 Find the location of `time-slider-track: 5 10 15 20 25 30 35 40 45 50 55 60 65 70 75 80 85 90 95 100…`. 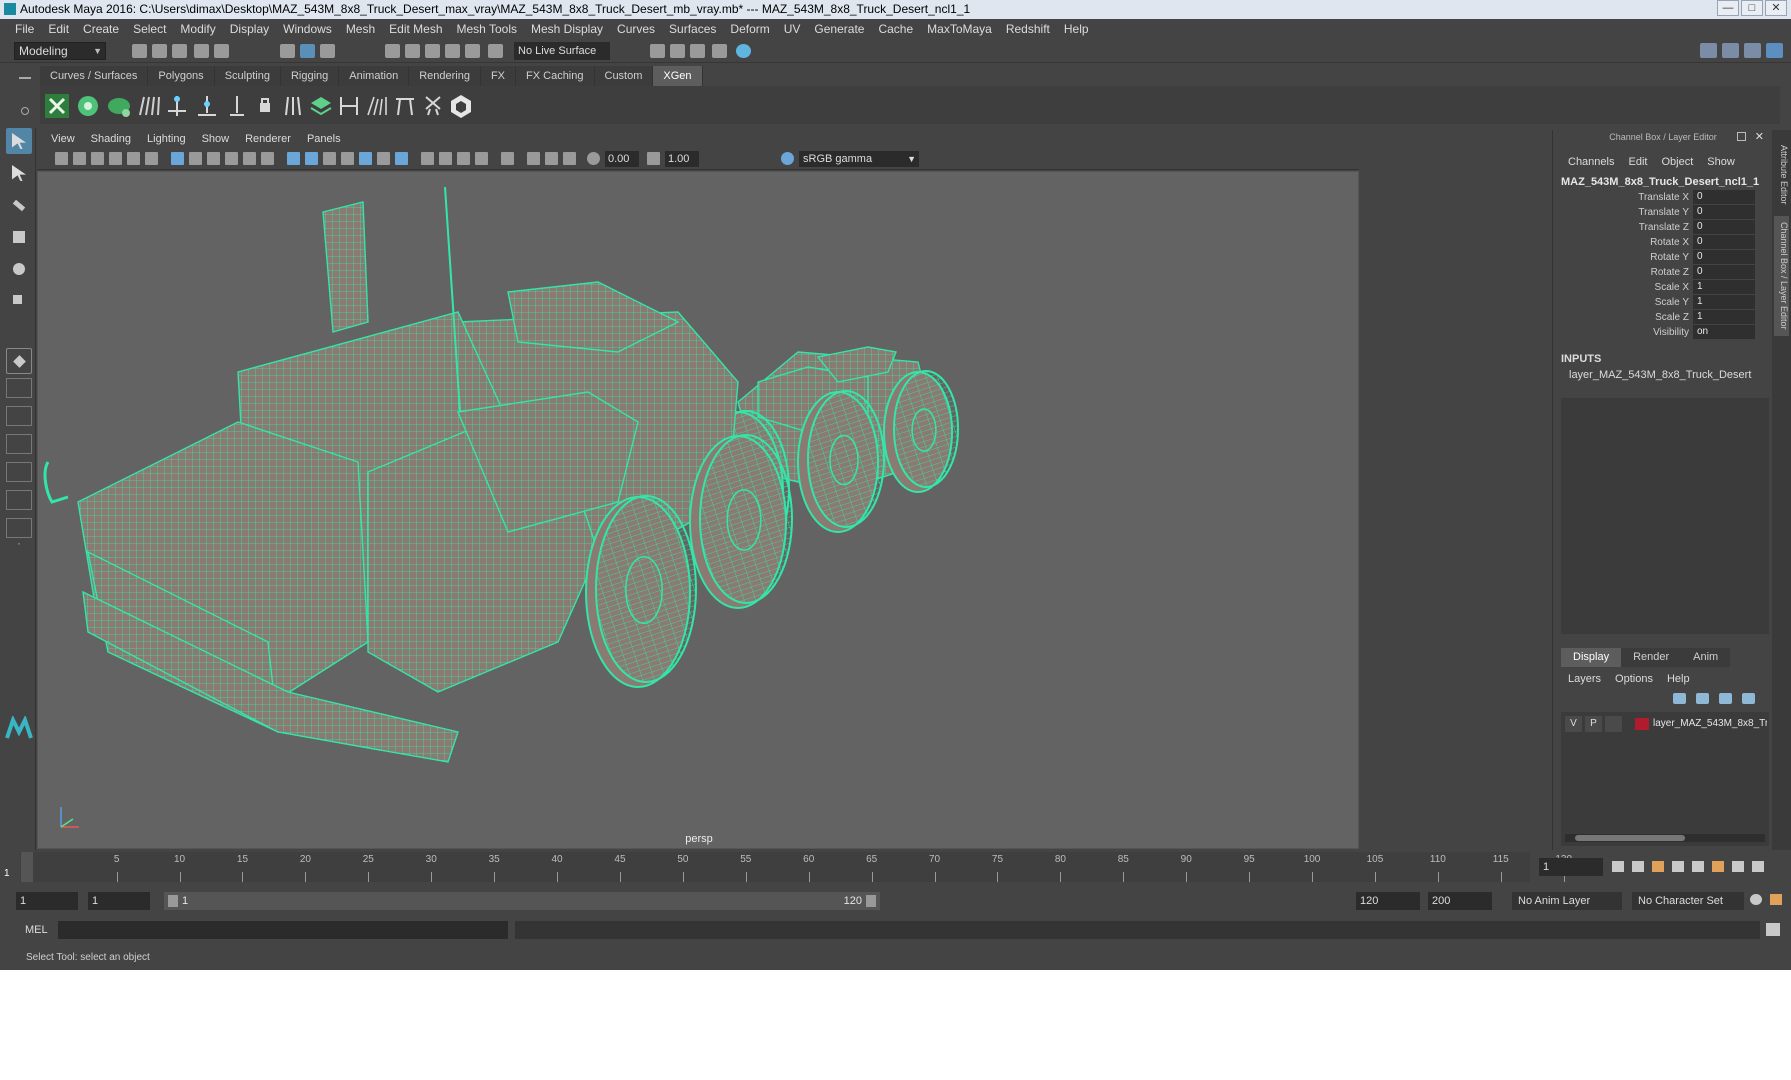

time-slider-track: 5 10 15 20 25 30 35 40 45 50 55 60 65 70 75 80 85 90 95 100… is located at coordinates (796, 867).